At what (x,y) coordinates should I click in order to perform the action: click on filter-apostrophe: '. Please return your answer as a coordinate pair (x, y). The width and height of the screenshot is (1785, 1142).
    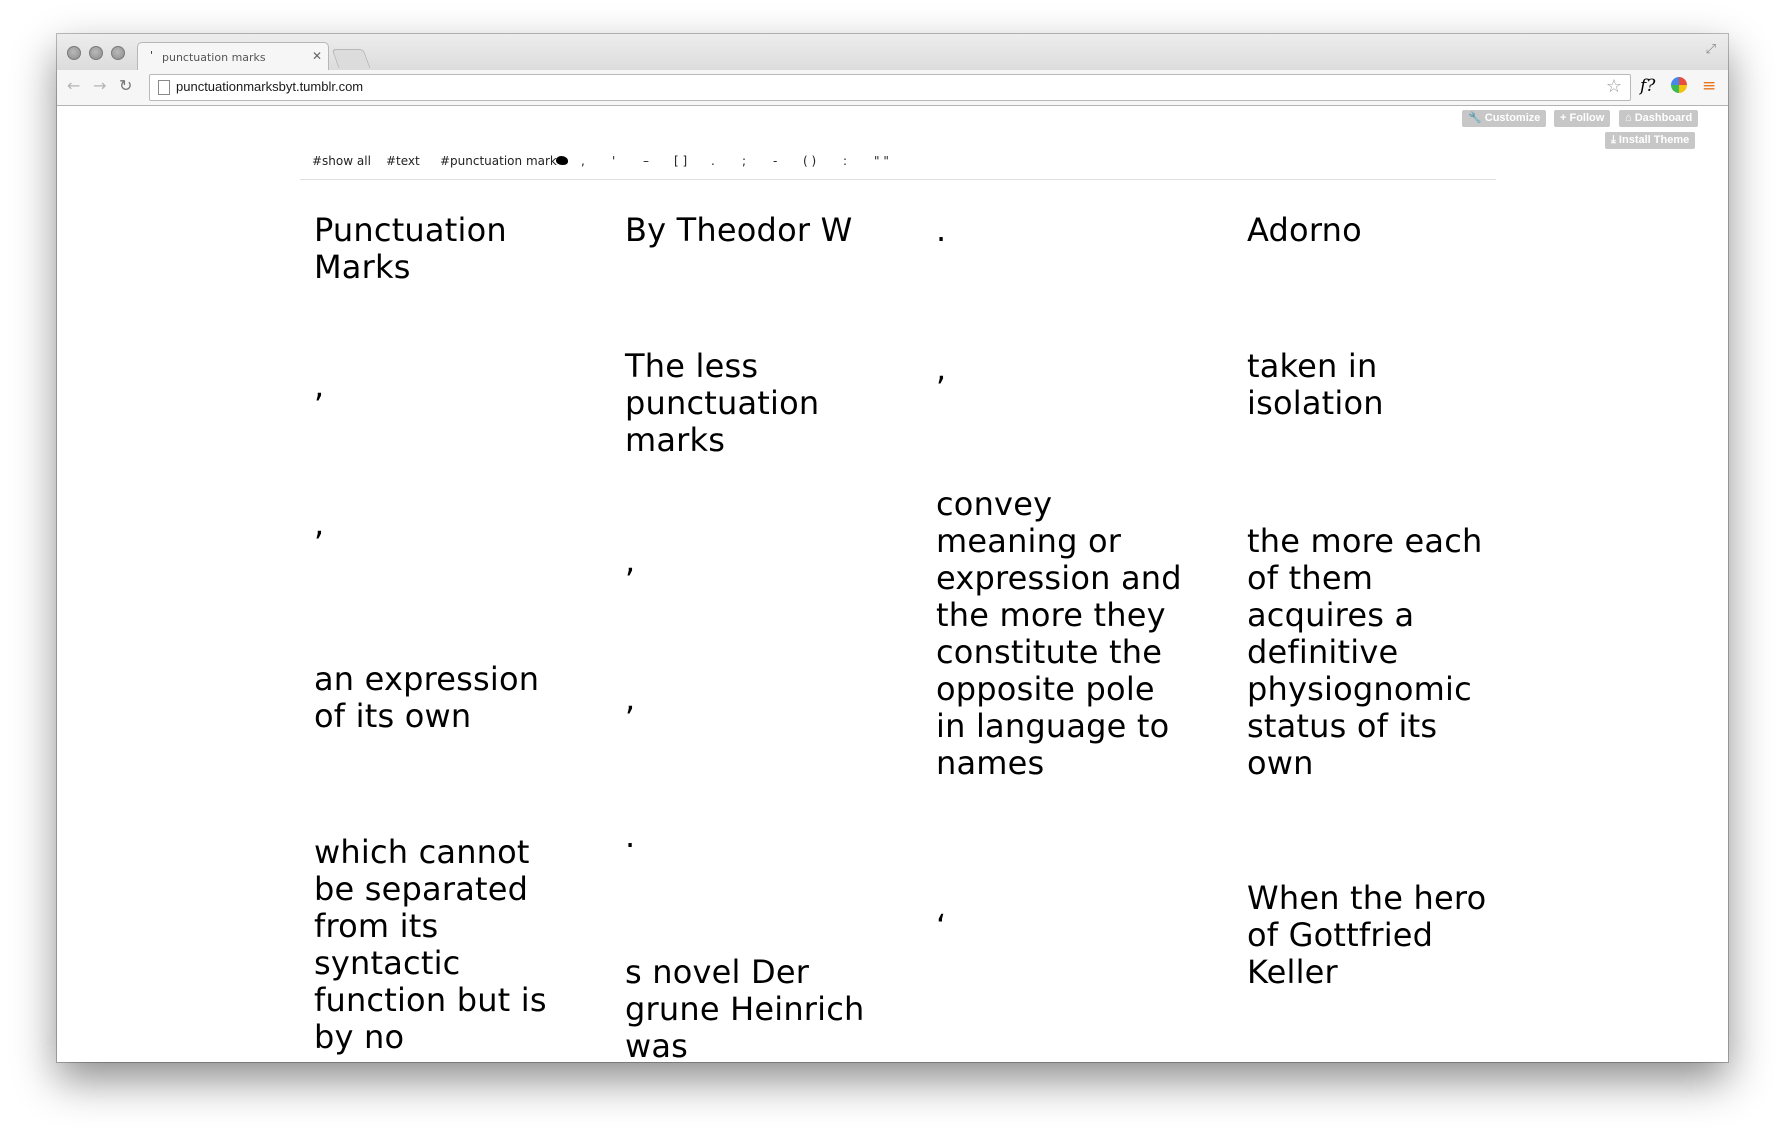
    Looking at the image, I should click on (613, 161).